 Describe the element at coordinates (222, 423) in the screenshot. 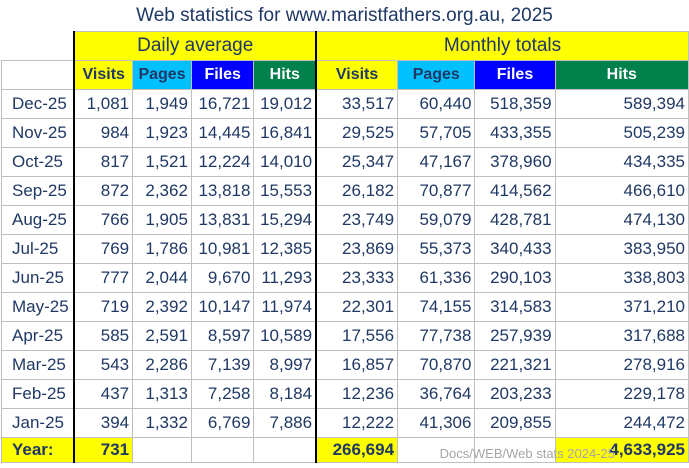

I see `daily-files-cell: 6,769` at that location.